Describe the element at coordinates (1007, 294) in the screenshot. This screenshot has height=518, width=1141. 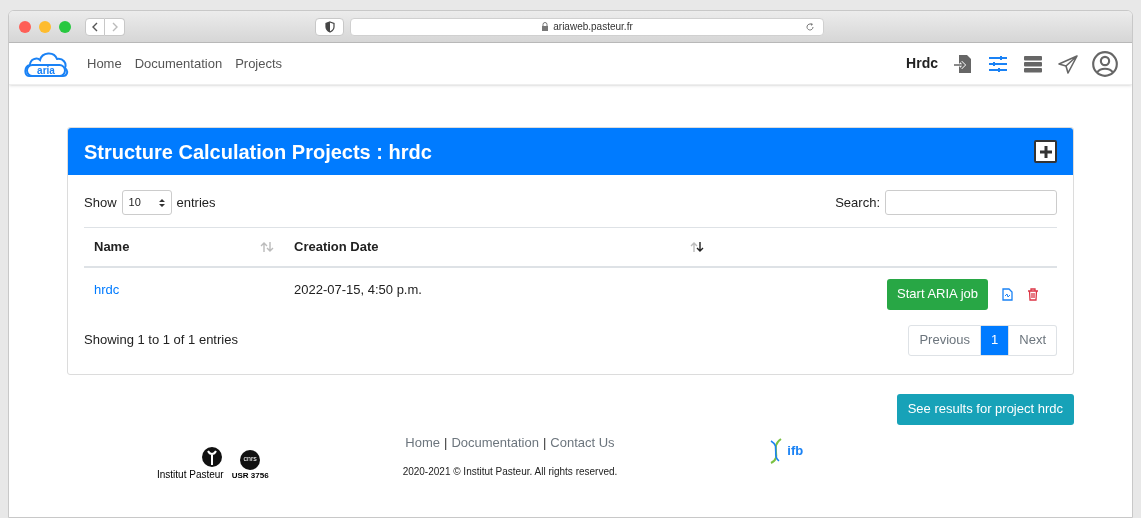
I see `document-icon` at that location.